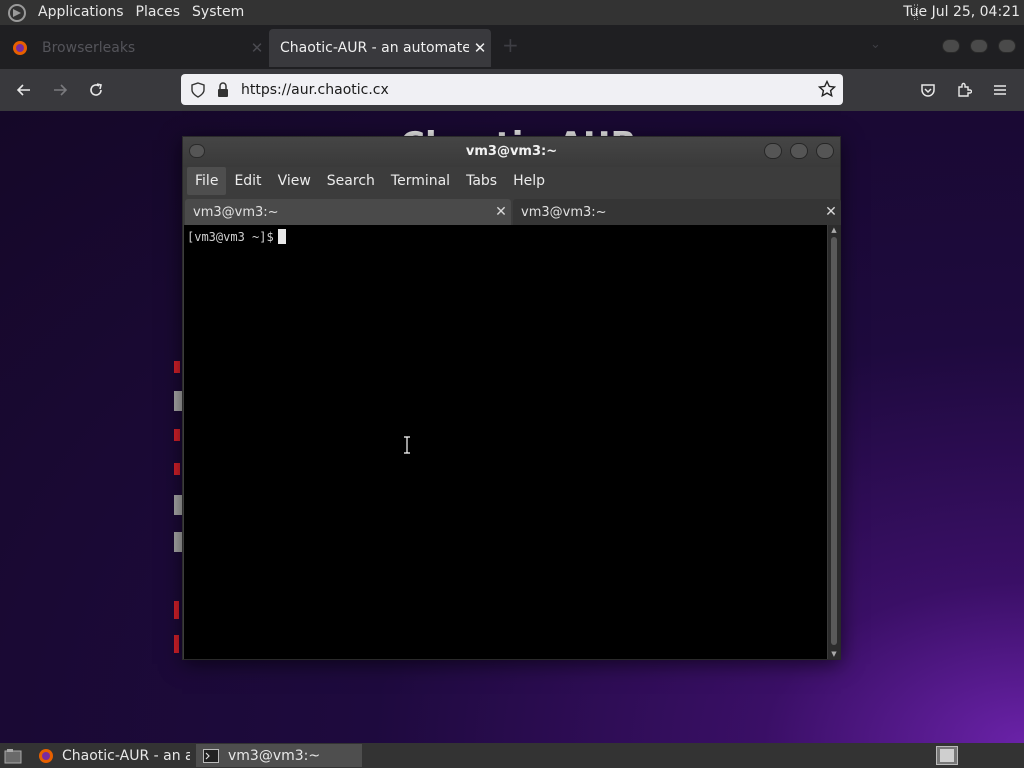 The image size is (1024, 768). What do you see at coordinates (961, 12) in the screenshot?
I see `clock: Tue Jul 25, 04:21` at bounding box center [961, 12].